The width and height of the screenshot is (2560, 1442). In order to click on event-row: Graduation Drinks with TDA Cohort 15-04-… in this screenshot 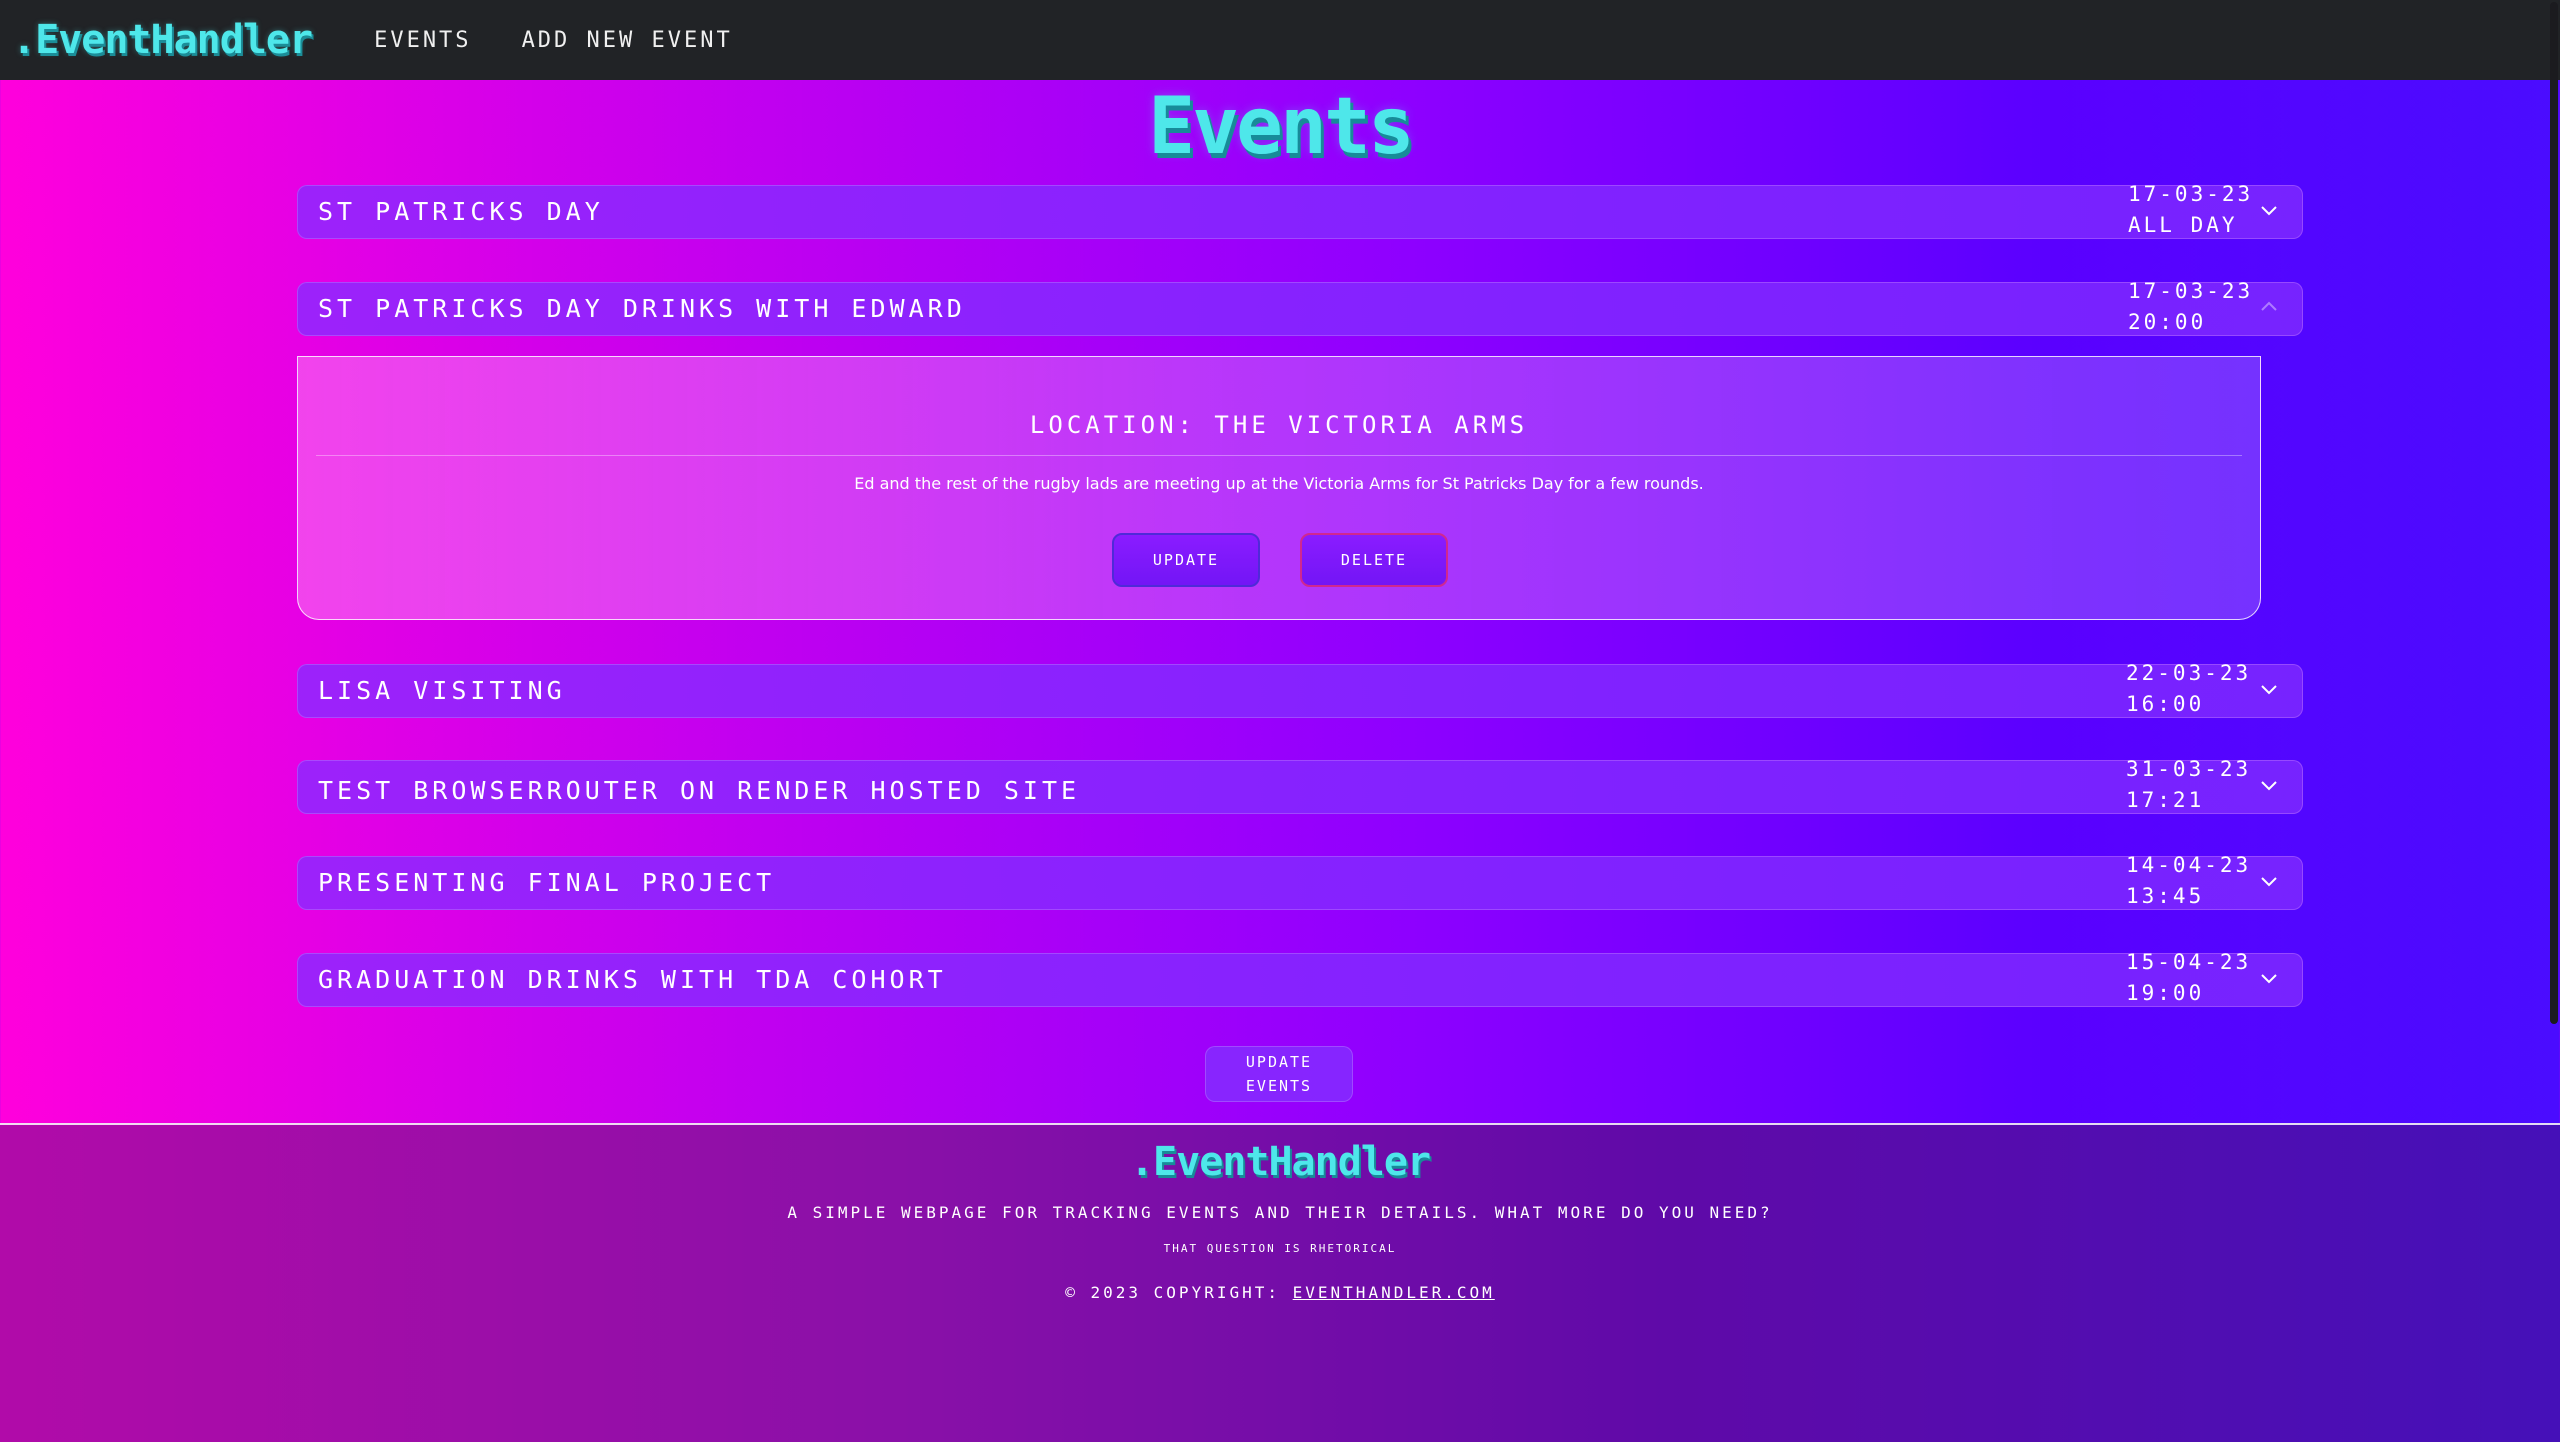, I will do `click(1300, 978)`.